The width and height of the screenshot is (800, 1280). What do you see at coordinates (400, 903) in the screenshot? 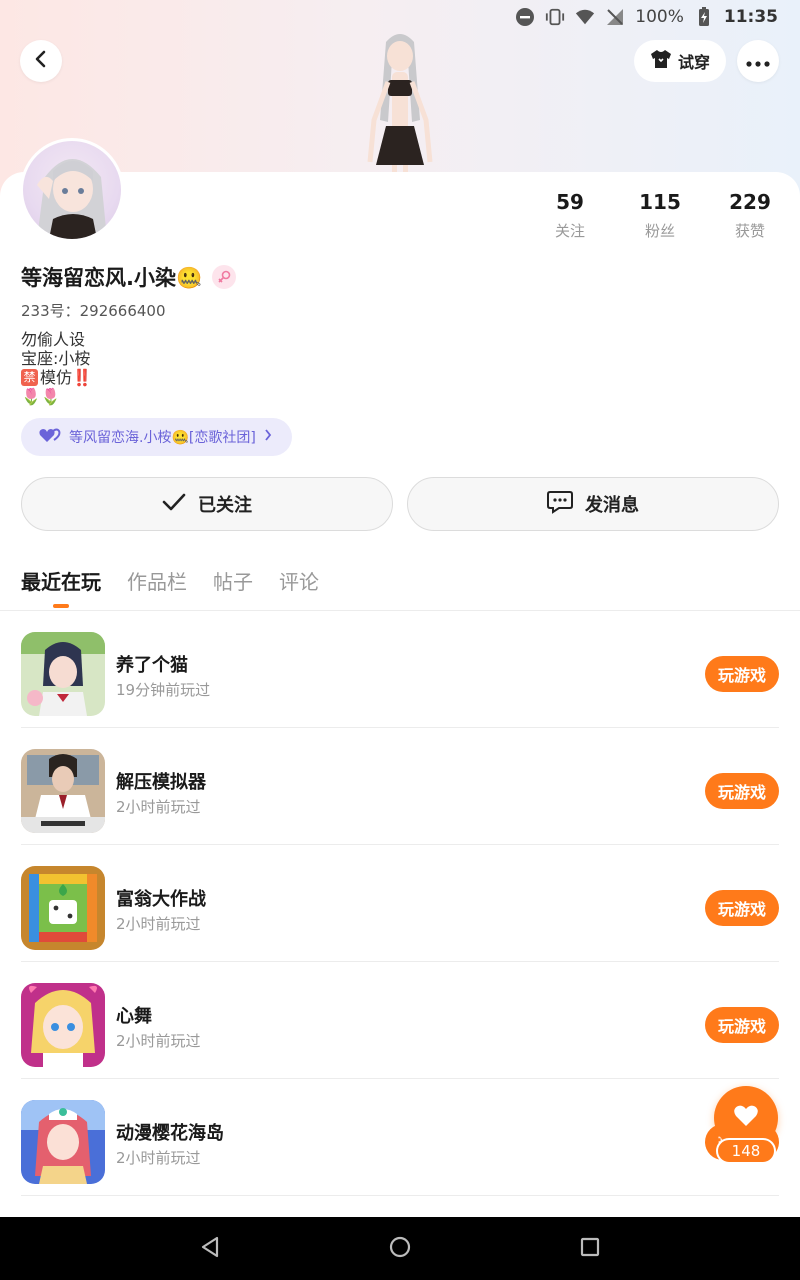
I see `list-item: 富翁大作战 2小时前玩过 玩游戏` at bounding box center [400, 903].